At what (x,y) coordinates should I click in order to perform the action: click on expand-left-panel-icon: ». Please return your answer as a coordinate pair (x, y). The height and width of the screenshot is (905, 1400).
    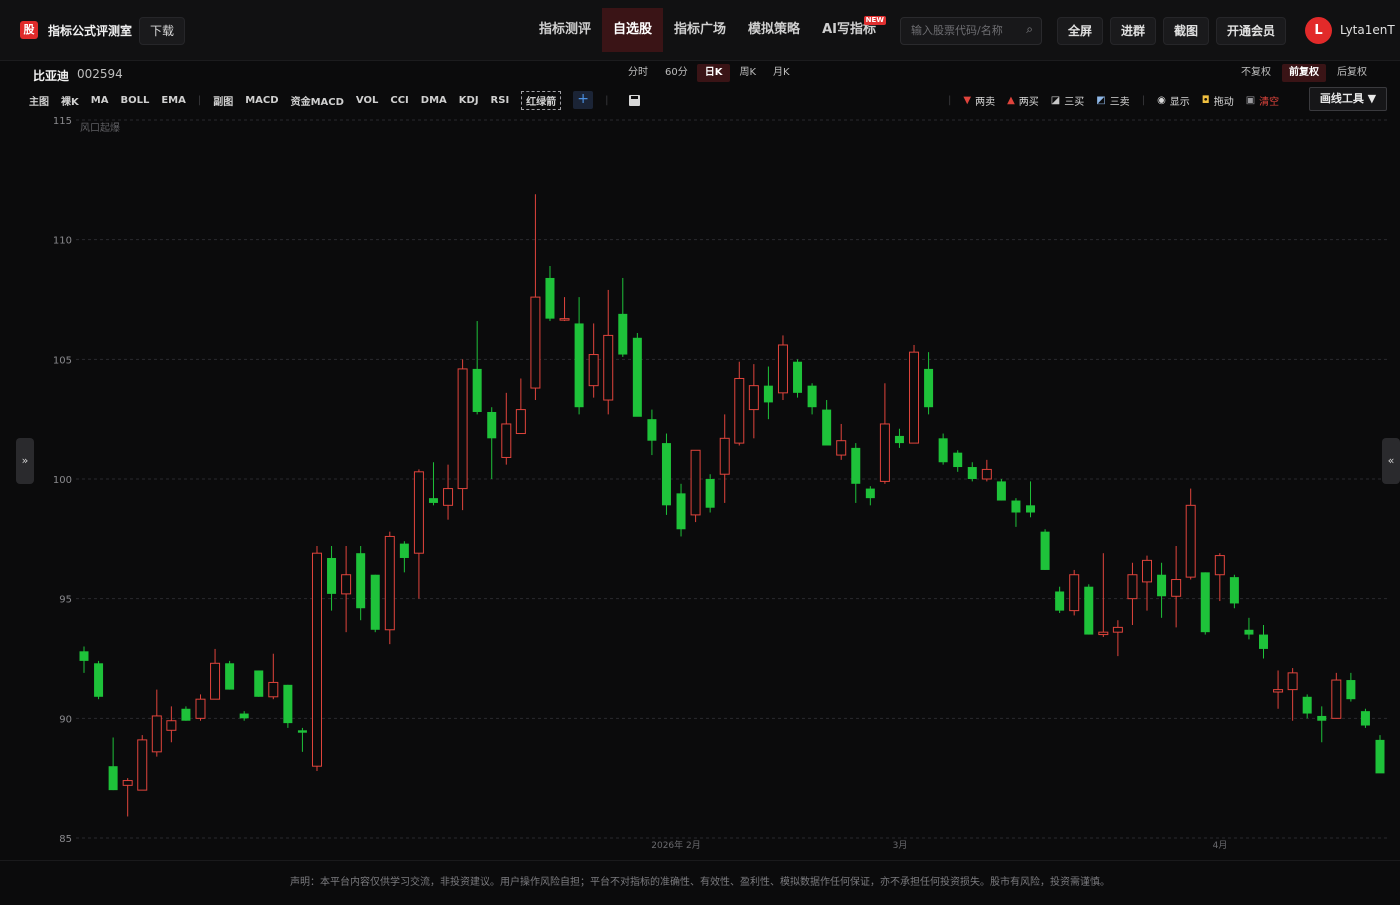
    Looking at the image, I should click on (25, 461).